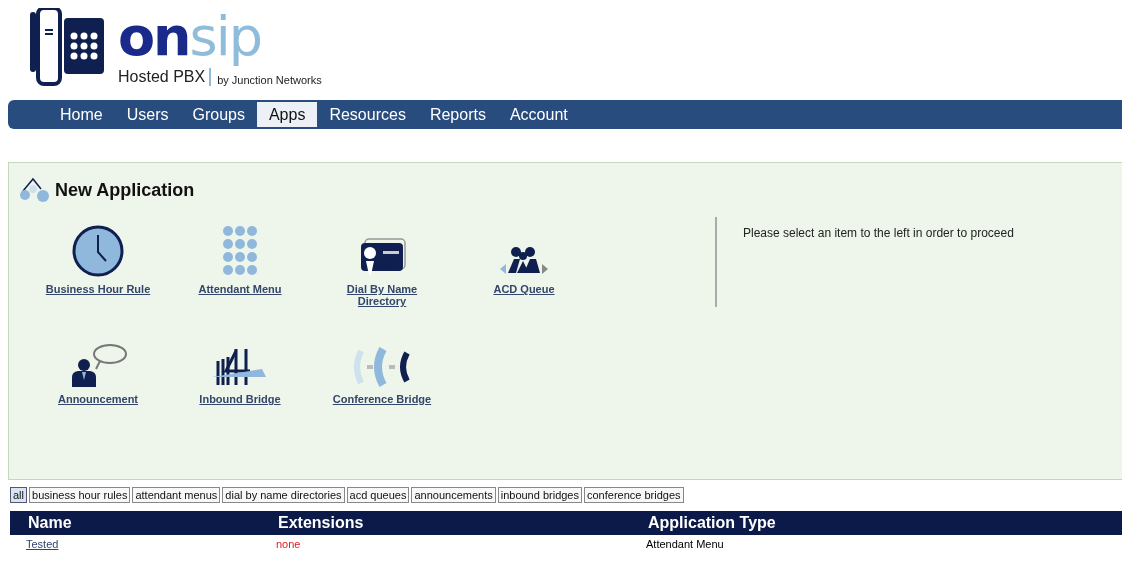 Image resolution: width=1122 pixels, height=569 pixels. What do you see at coordinates (382, 295) in the screenshot?
I see `app-link: Dial By Name Directory` at bounding box center [382, 295].